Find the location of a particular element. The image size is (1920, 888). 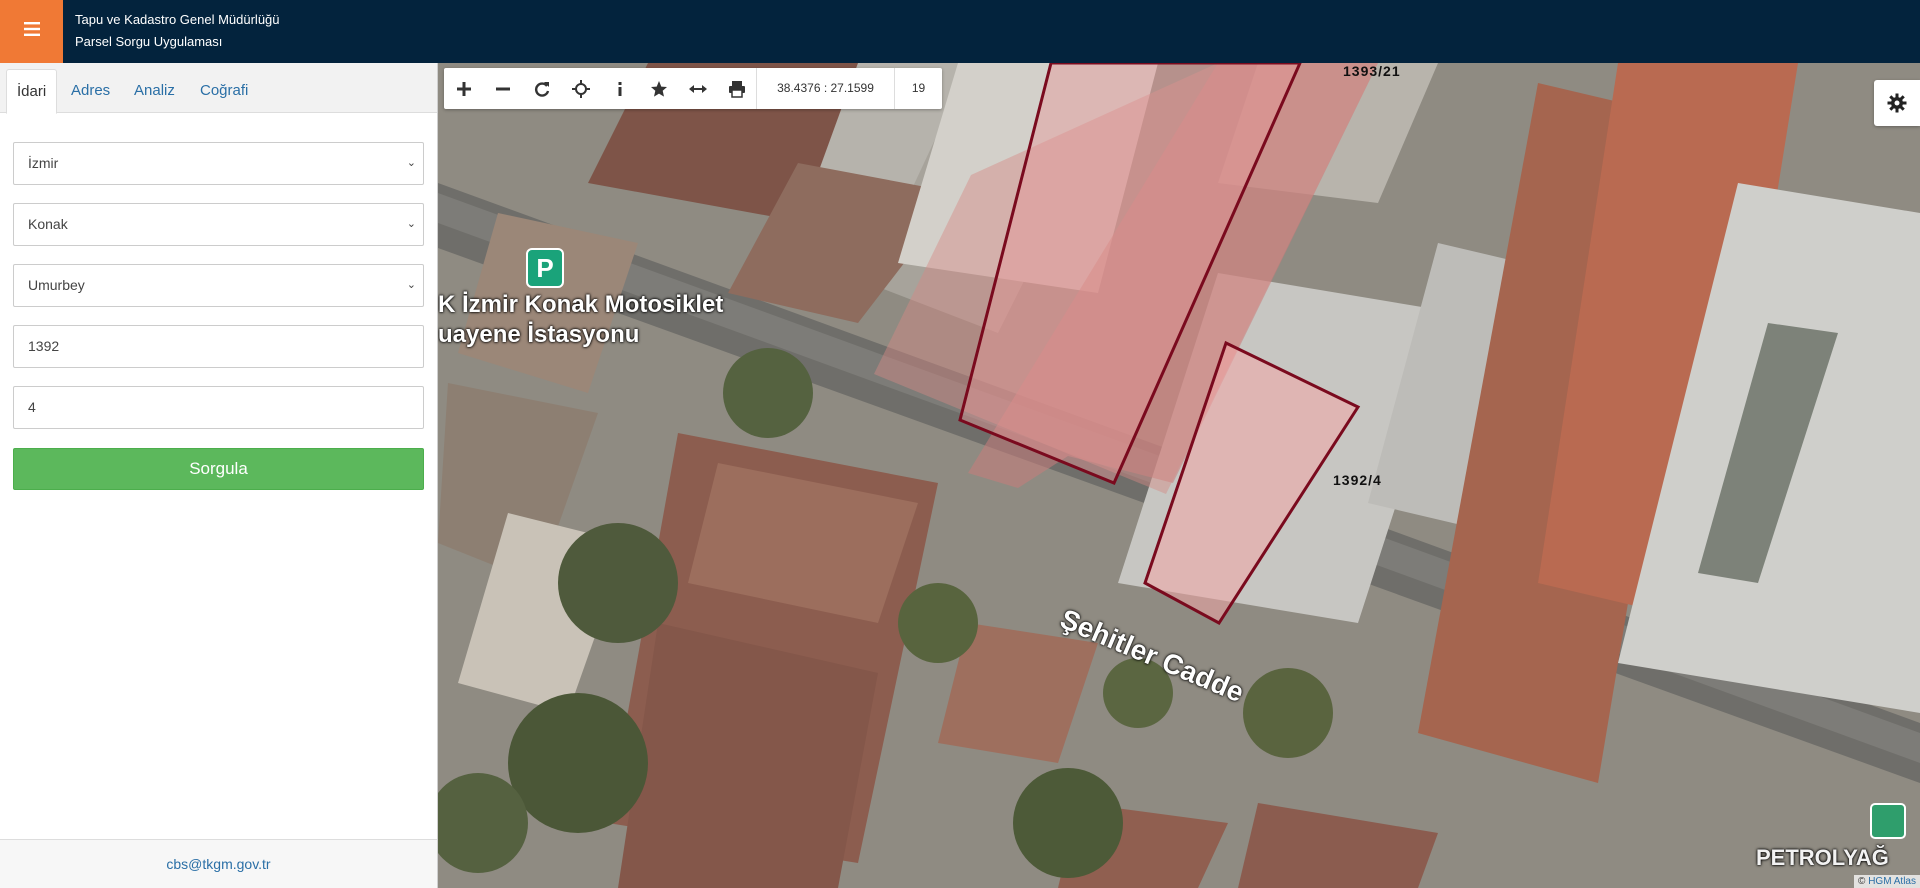

refresh-icon is located at coordinates (541, 89).